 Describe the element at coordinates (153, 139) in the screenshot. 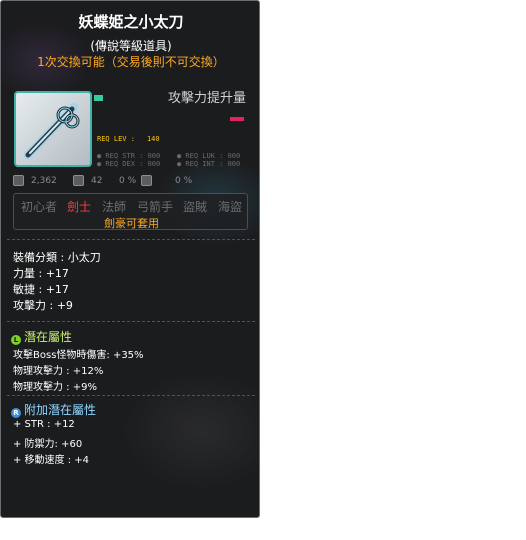

I see `req-level-value: 140` at that location.